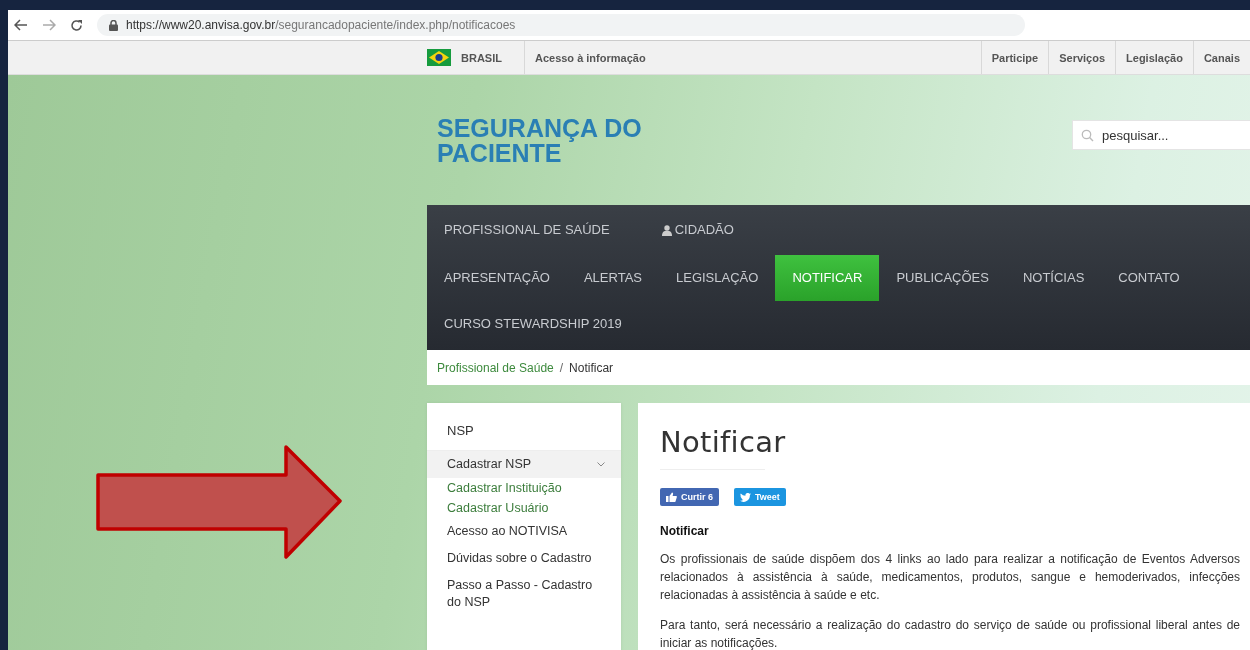 The image size is (1250, 650). Describe the element at coordinates (717, 278) in the screenshot. I see `nav-tab: LEGISLAÇÃO` at that location.